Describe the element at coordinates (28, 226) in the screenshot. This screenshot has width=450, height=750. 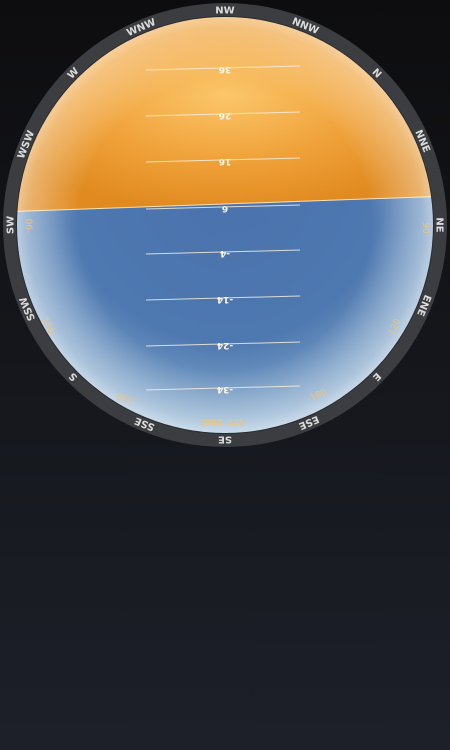
I see `ring-number: 06-` at that location.